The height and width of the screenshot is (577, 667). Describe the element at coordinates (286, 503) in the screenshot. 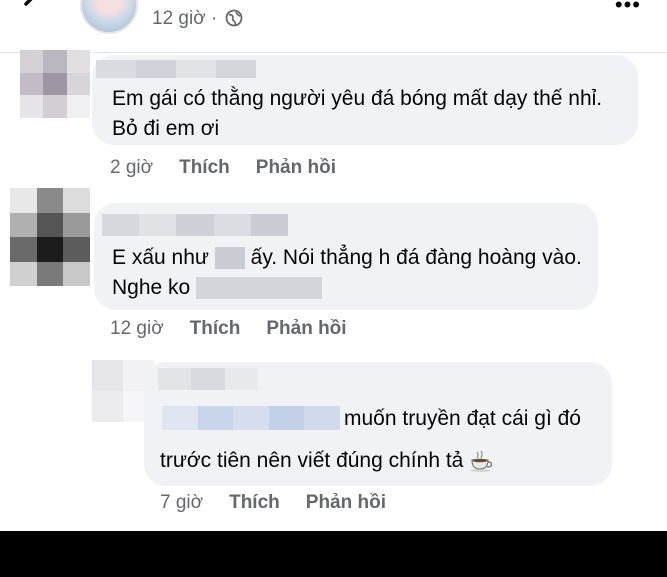

I see `comment-actions: 7 giờ Thích Phản hồi` at that location.